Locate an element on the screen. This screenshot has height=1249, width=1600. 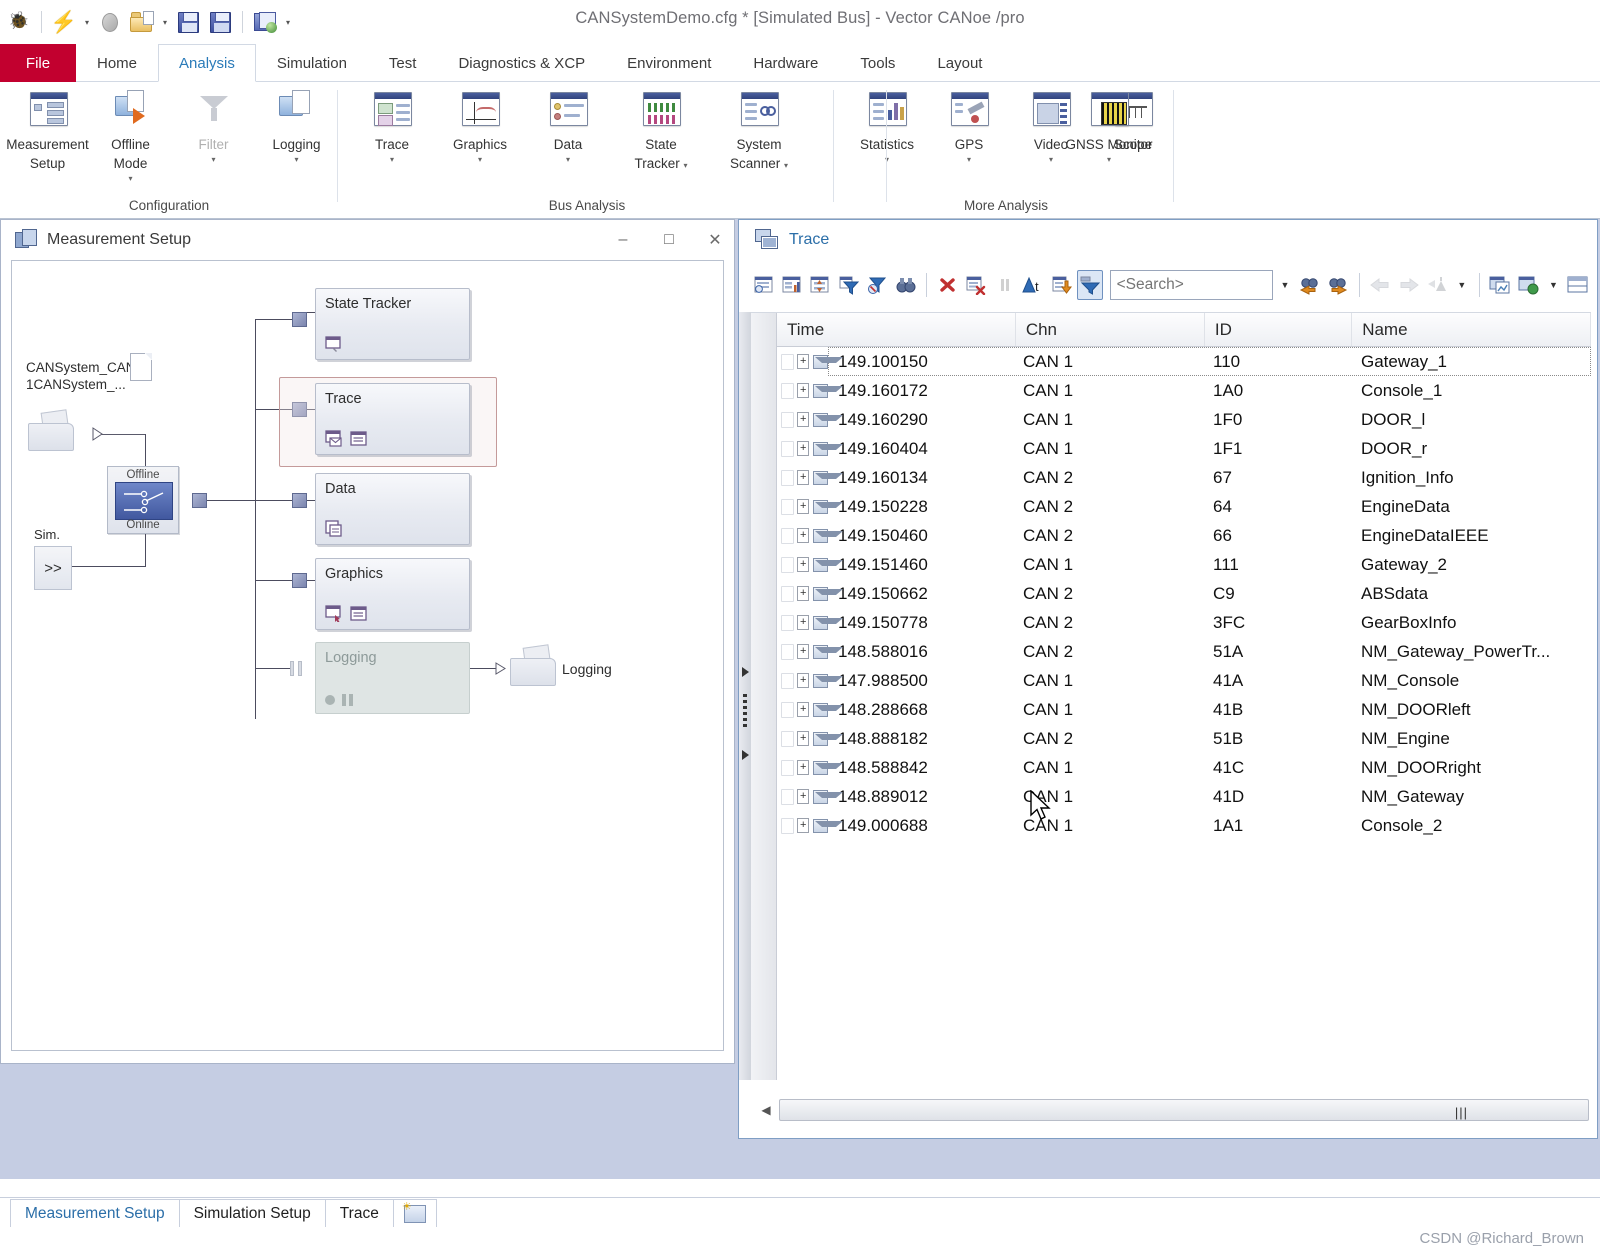
ribbon-button-system-scanner: System Scanner ▾ is located at coordinates (759, 130).